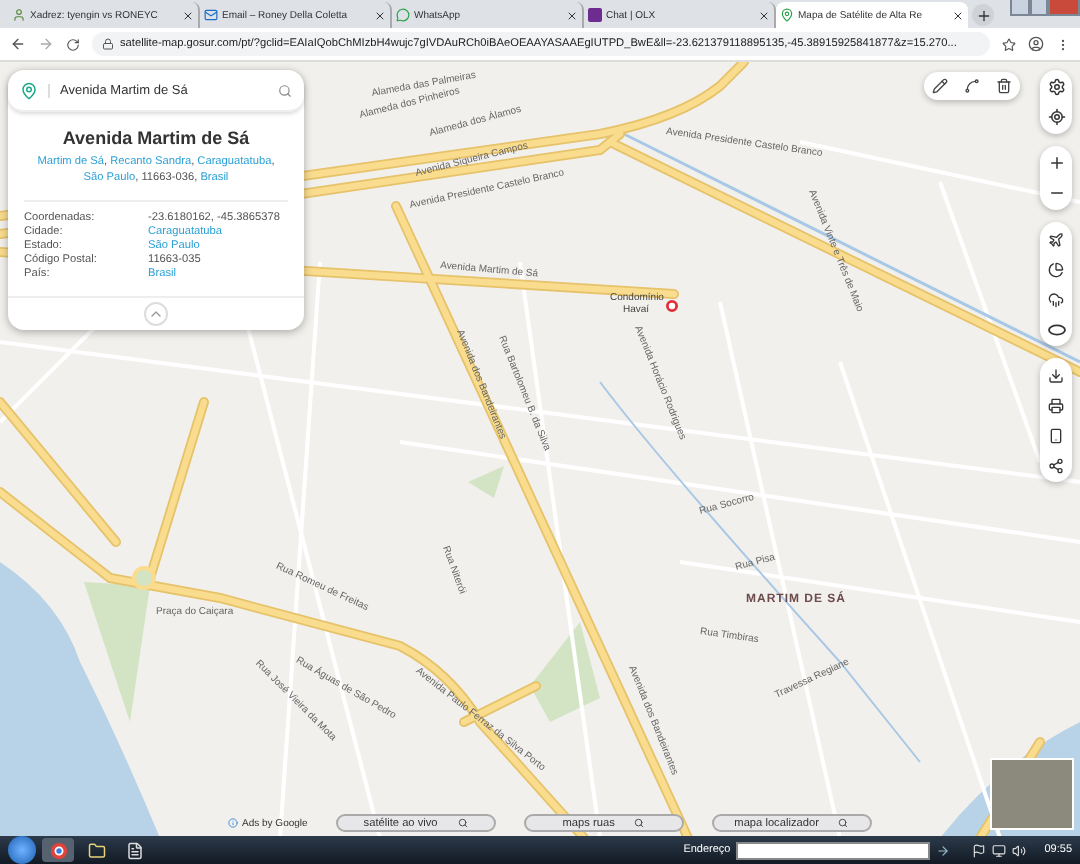 The height and width of the screenshot is (864, 1080). I want to click on download-icon, so click(1056, 375).